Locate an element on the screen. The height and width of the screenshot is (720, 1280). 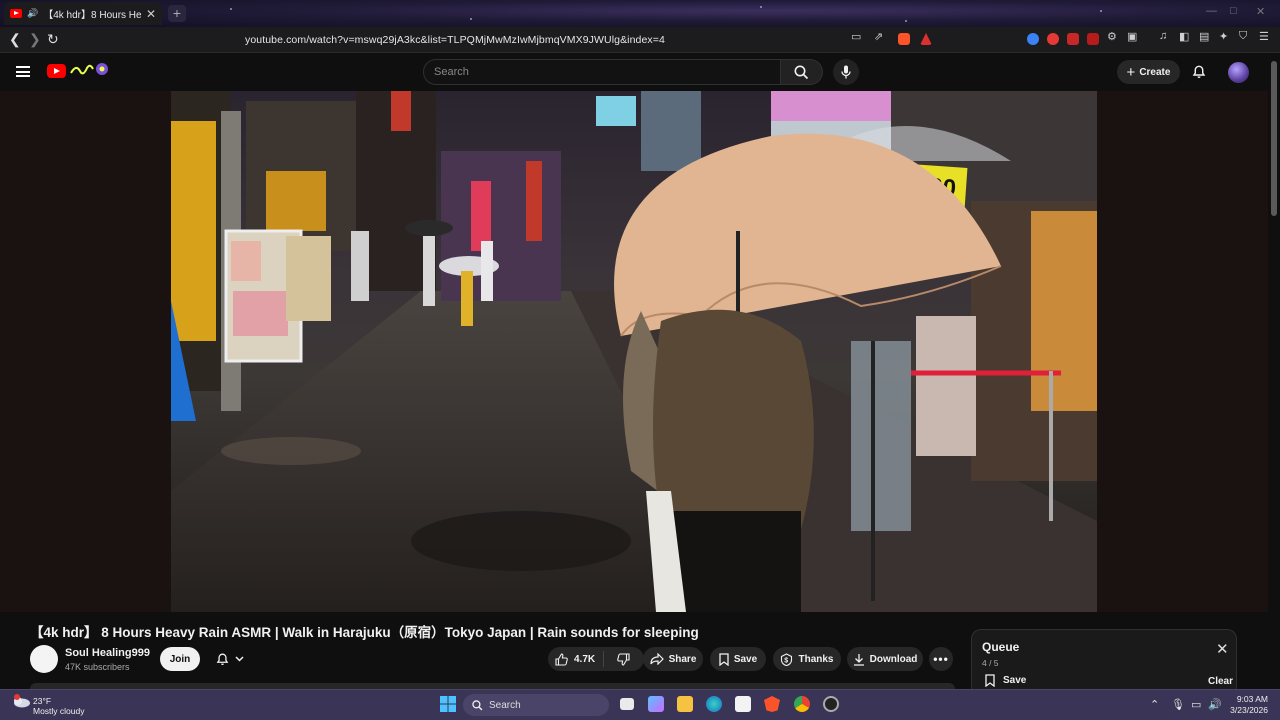
account-avatar is located at coordinates (1238, 72).